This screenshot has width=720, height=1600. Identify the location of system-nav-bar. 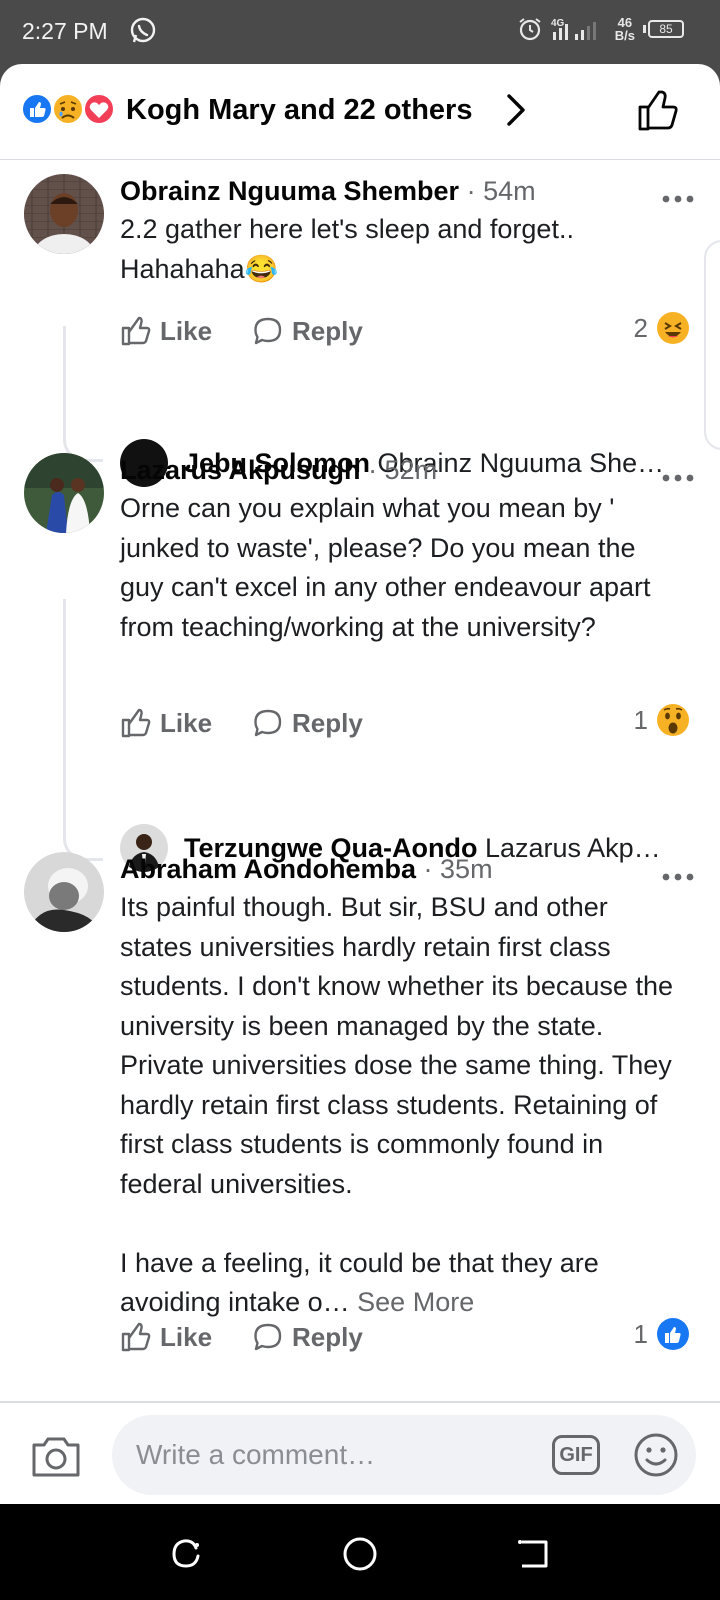
(360, 1552).